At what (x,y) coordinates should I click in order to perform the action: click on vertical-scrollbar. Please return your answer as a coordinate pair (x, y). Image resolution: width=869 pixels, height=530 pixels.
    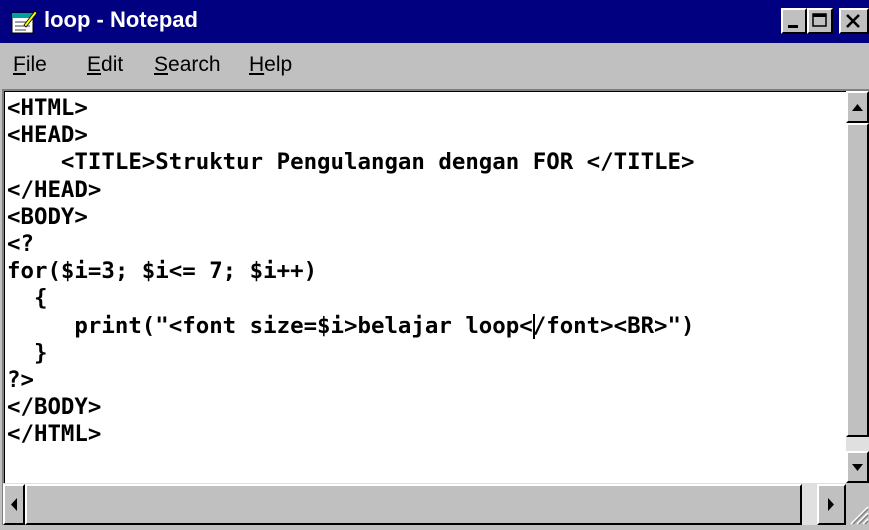
    Looking at the image, I should click on (857, 287).